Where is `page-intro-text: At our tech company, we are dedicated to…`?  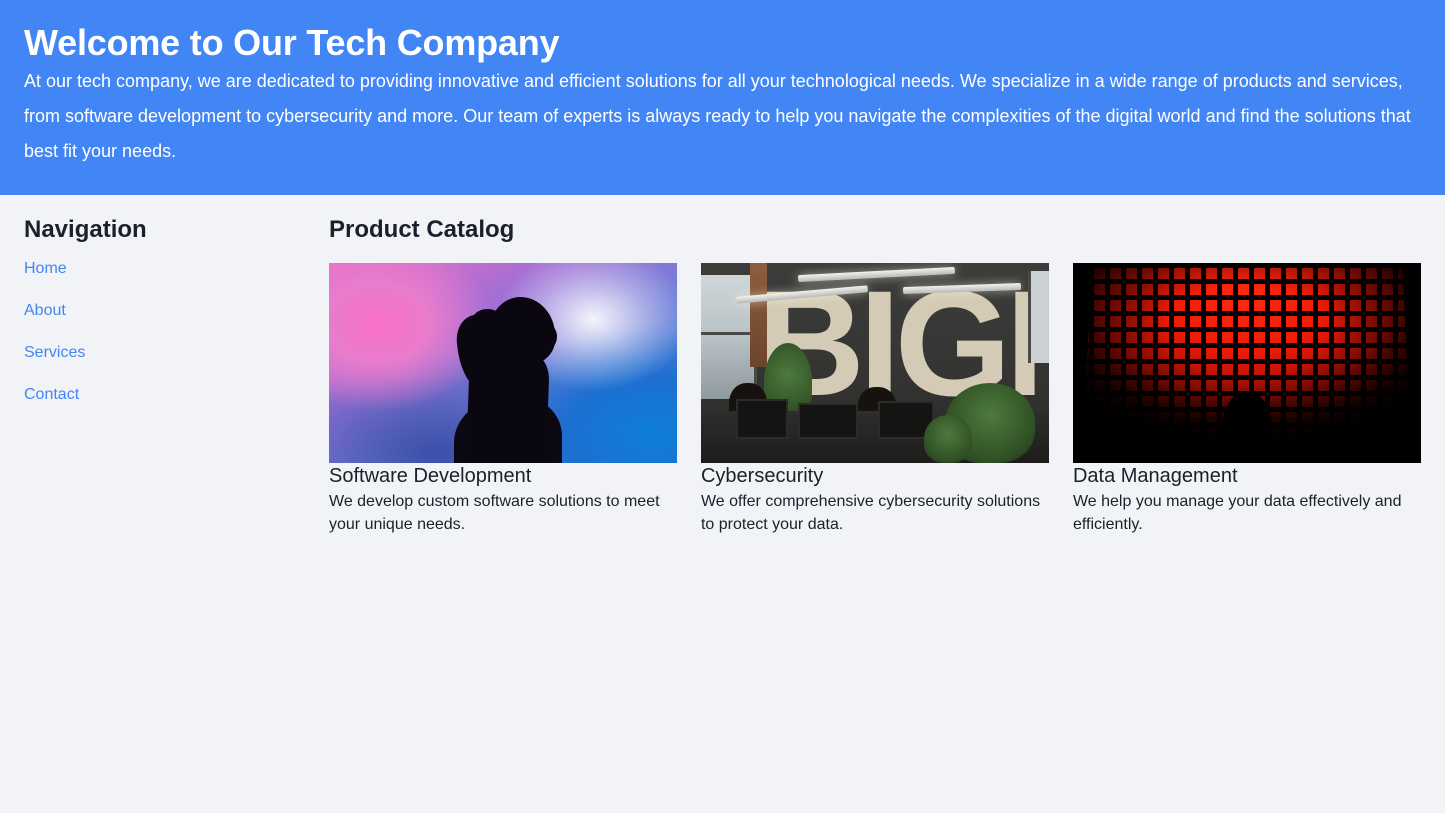
page-intro-text: At our tech company, we are dedicated to… is located at coordinates (717, 115).